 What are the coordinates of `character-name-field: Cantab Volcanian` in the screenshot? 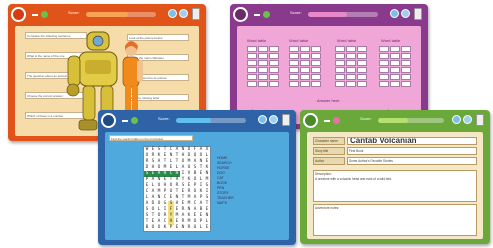 It's located at (412, 141).